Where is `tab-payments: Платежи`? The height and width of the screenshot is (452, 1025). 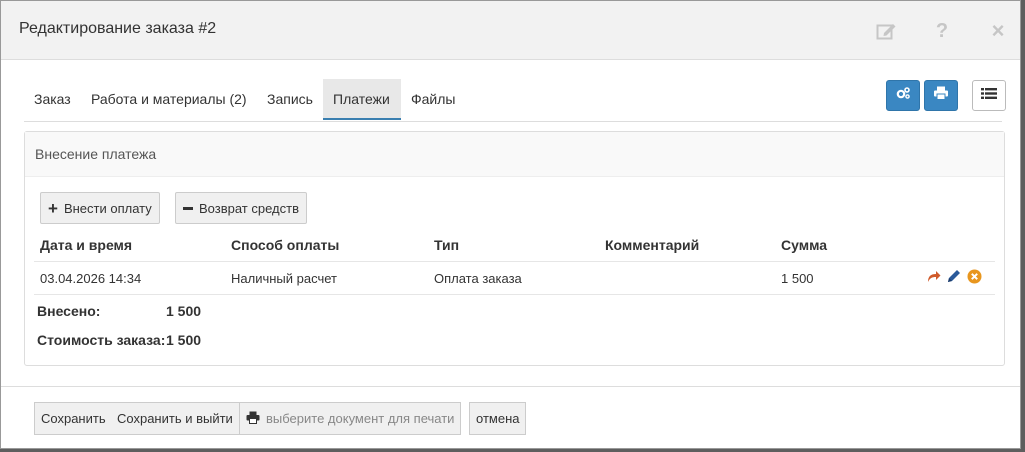 tab-payments: Платежи is located at coordinates (362, 99).